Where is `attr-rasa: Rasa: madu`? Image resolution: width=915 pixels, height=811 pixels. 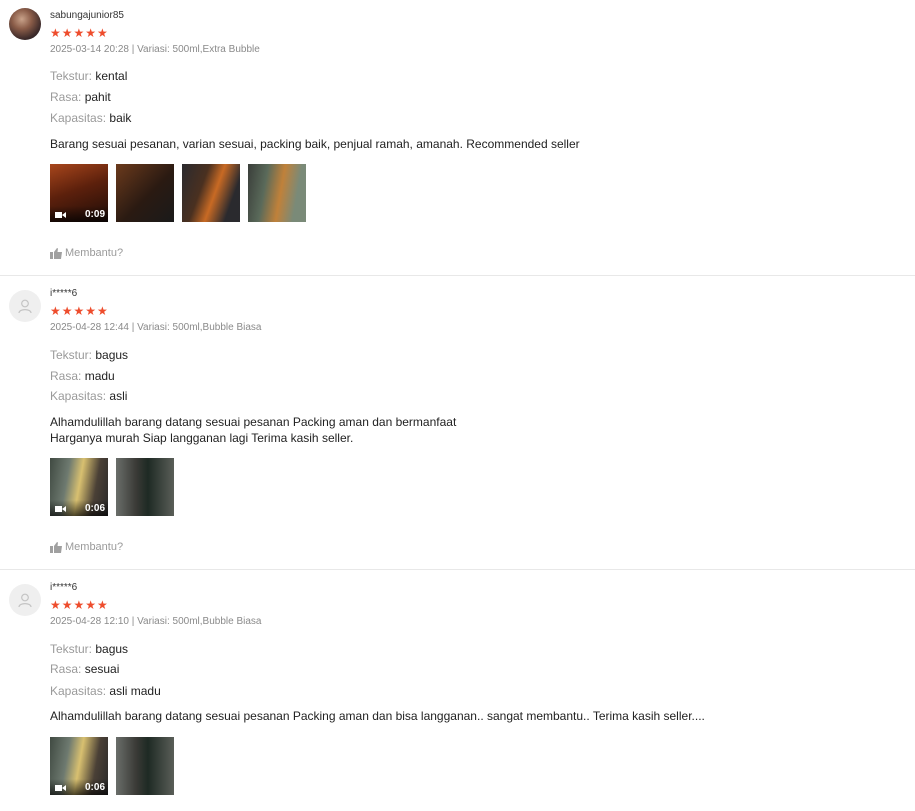
attr-rasa: Rasa: madu is located at coordinates (82, 376).